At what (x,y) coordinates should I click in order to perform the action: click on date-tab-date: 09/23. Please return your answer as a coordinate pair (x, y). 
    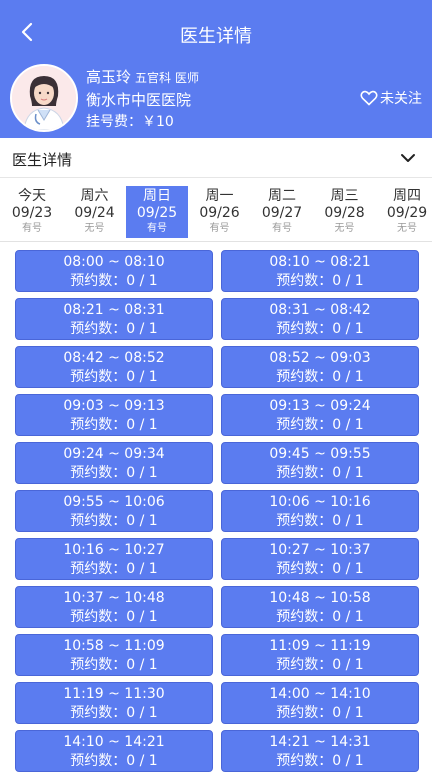
    Looking at the image, I should click on (32, 213).